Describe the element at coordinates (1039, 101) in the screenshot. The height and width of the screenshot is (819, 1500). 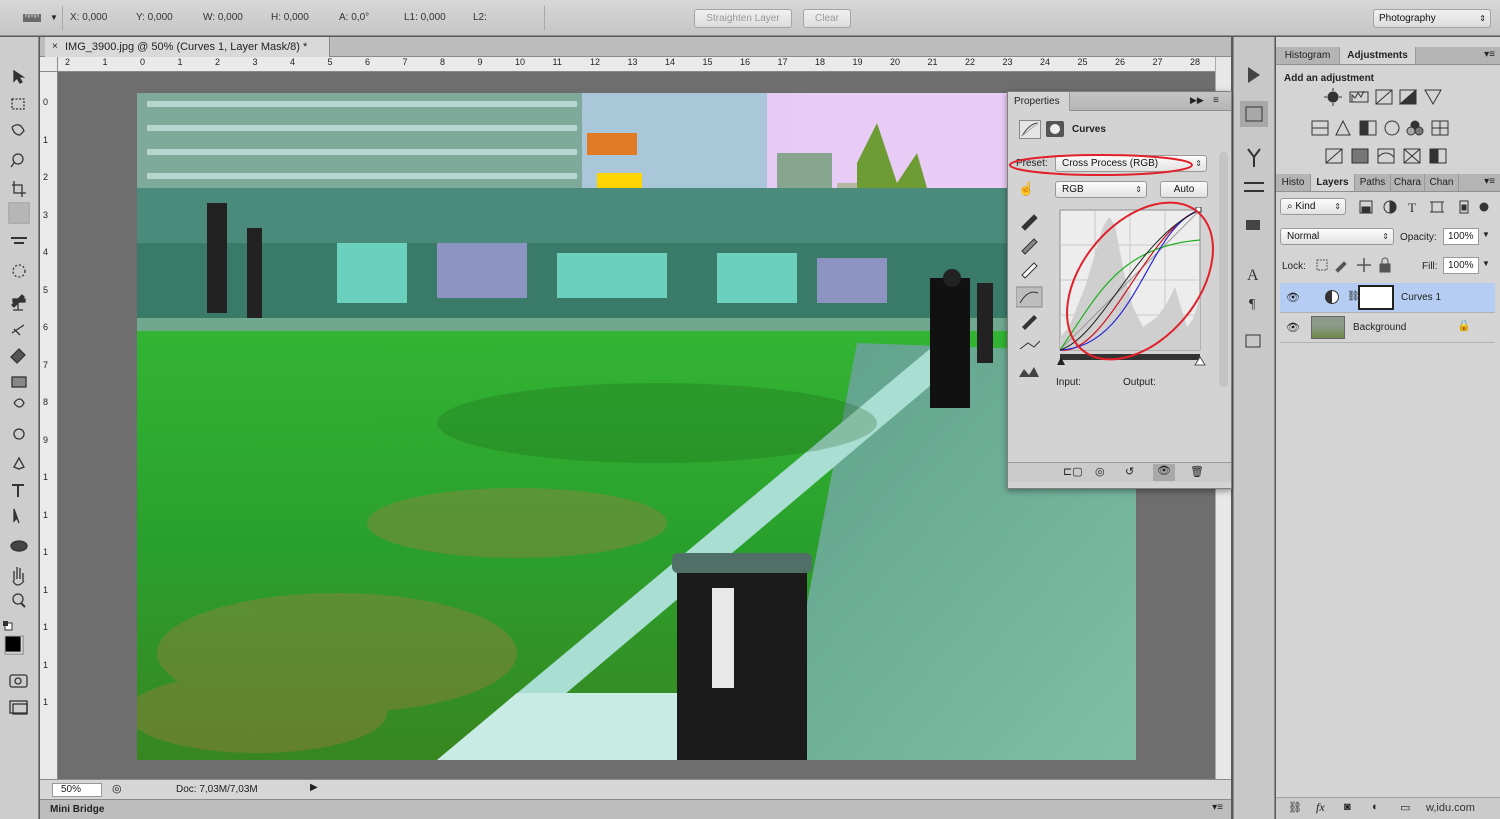
I see `properties-tab: Properties` at that location.